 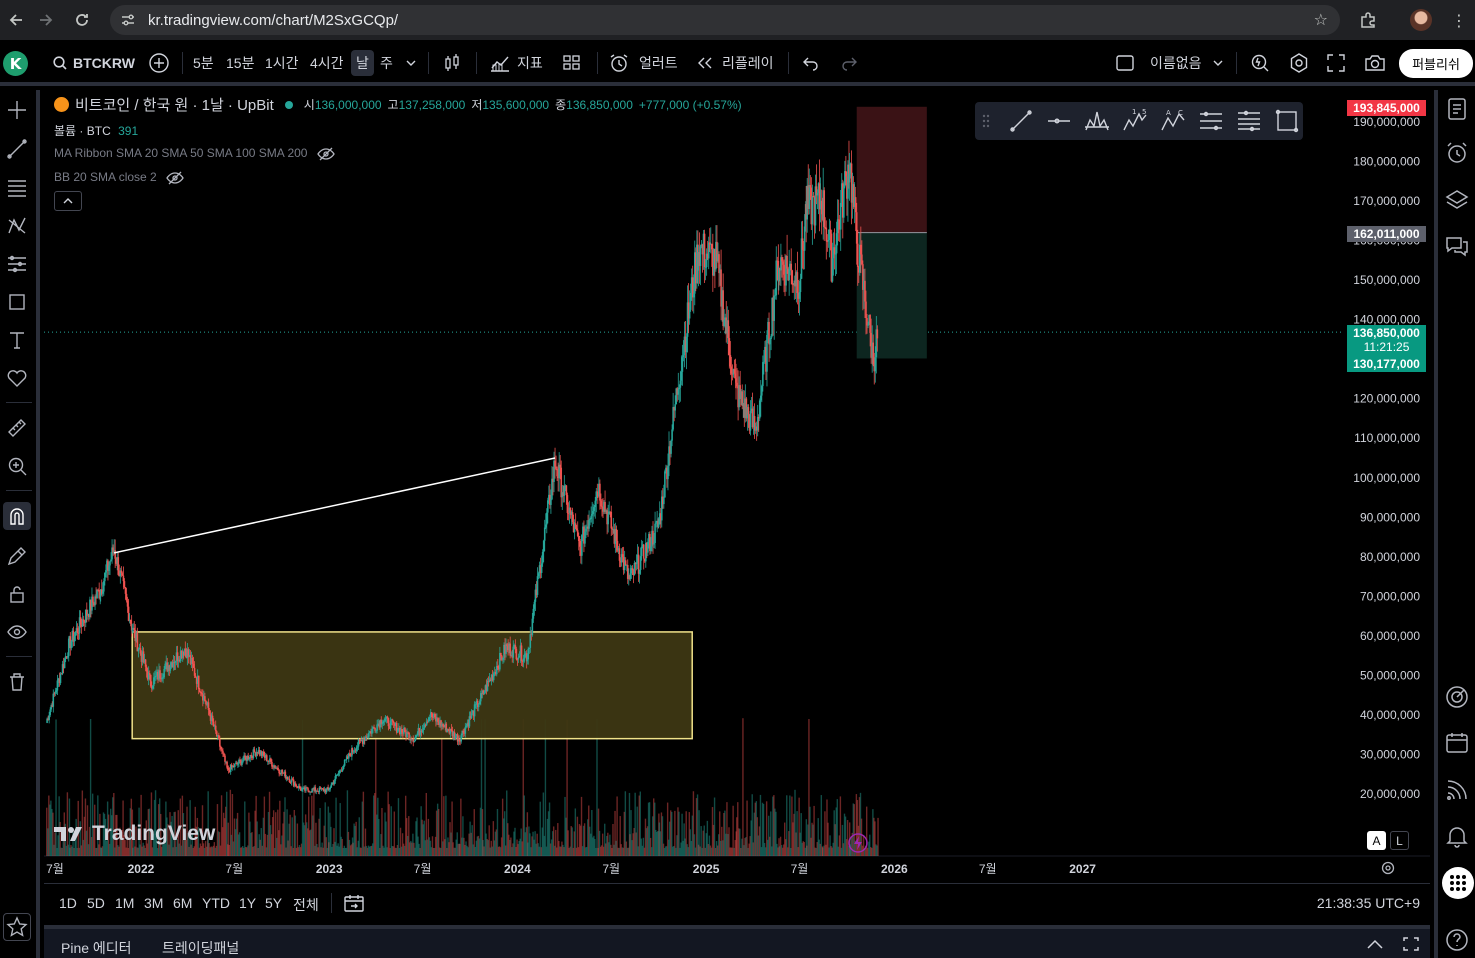 What do you see at coordinates (203, 63) in the screenshot?
I see `interval-5m: 5분` at bounding box center [203, 63].